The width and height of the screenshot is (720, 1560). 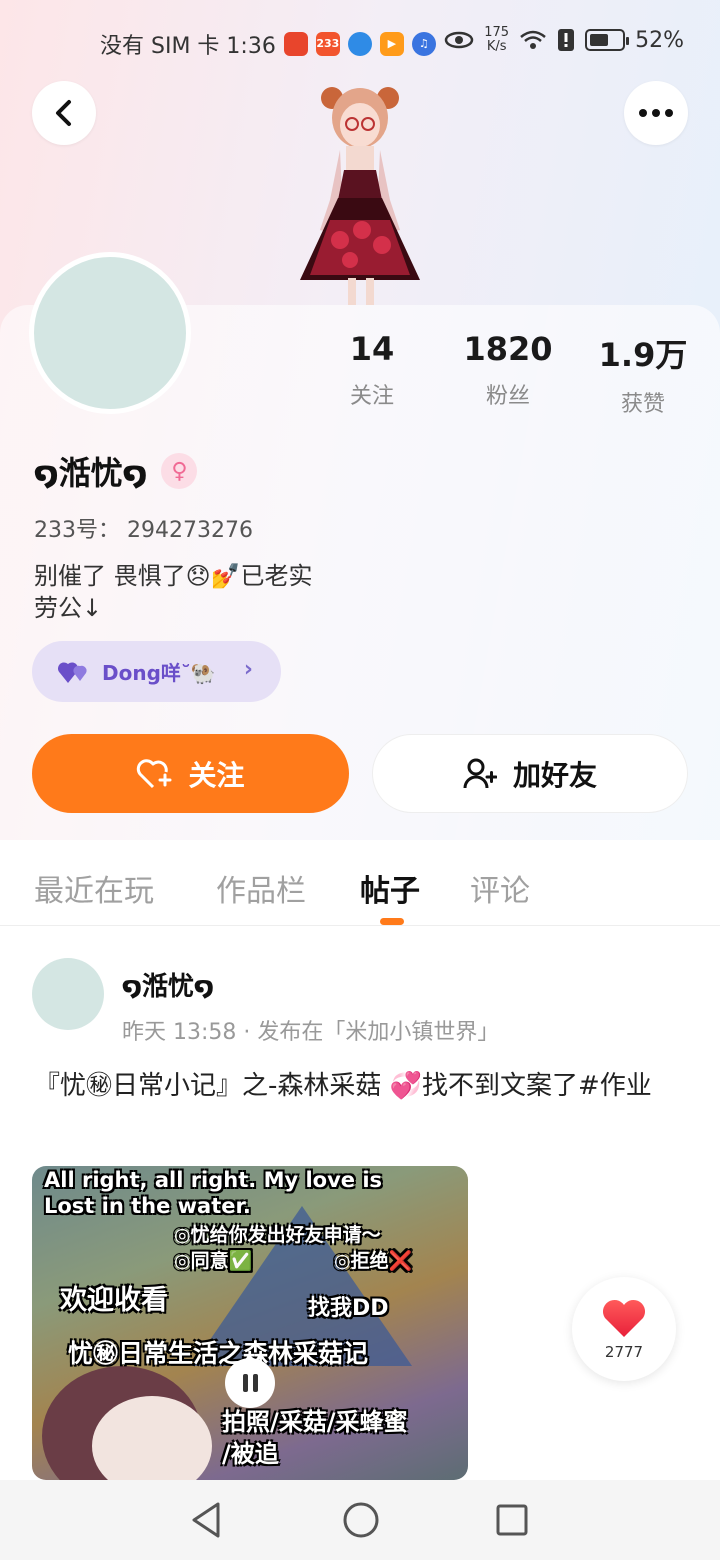 What do you see at coordinates (173, 592) in the screenshot?
I see `profile-bio: 别催了 畏惧了😞💅已老实 劳公↓` at bounding box center [173, 592].